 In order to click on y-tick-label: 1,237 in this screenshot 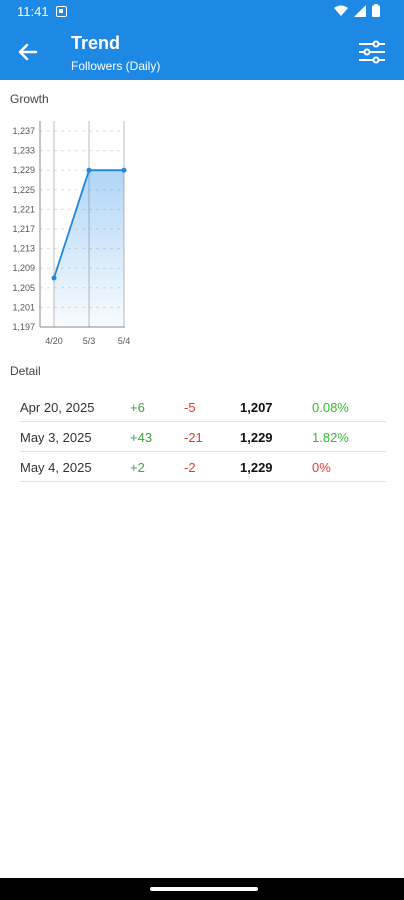, I will do `click(23, 131)`.